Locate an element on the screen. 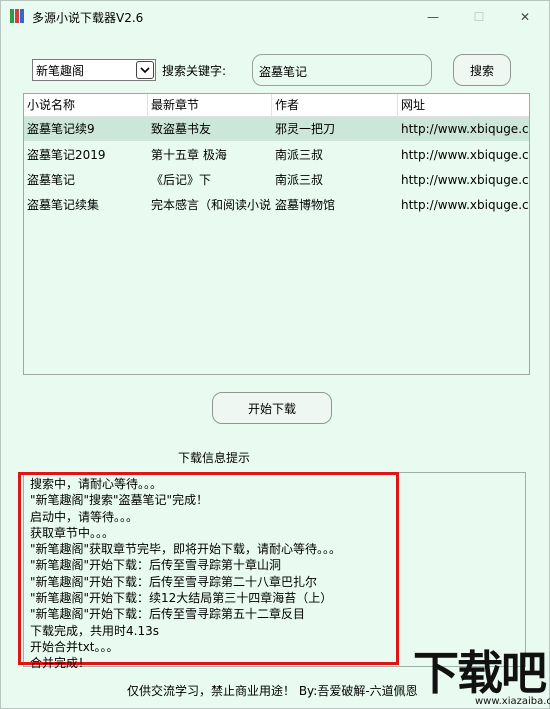 The height and width of the screenshot is (709, 550). watermark-url: www.xiazaiba.com is located at coordinates (512, 701).